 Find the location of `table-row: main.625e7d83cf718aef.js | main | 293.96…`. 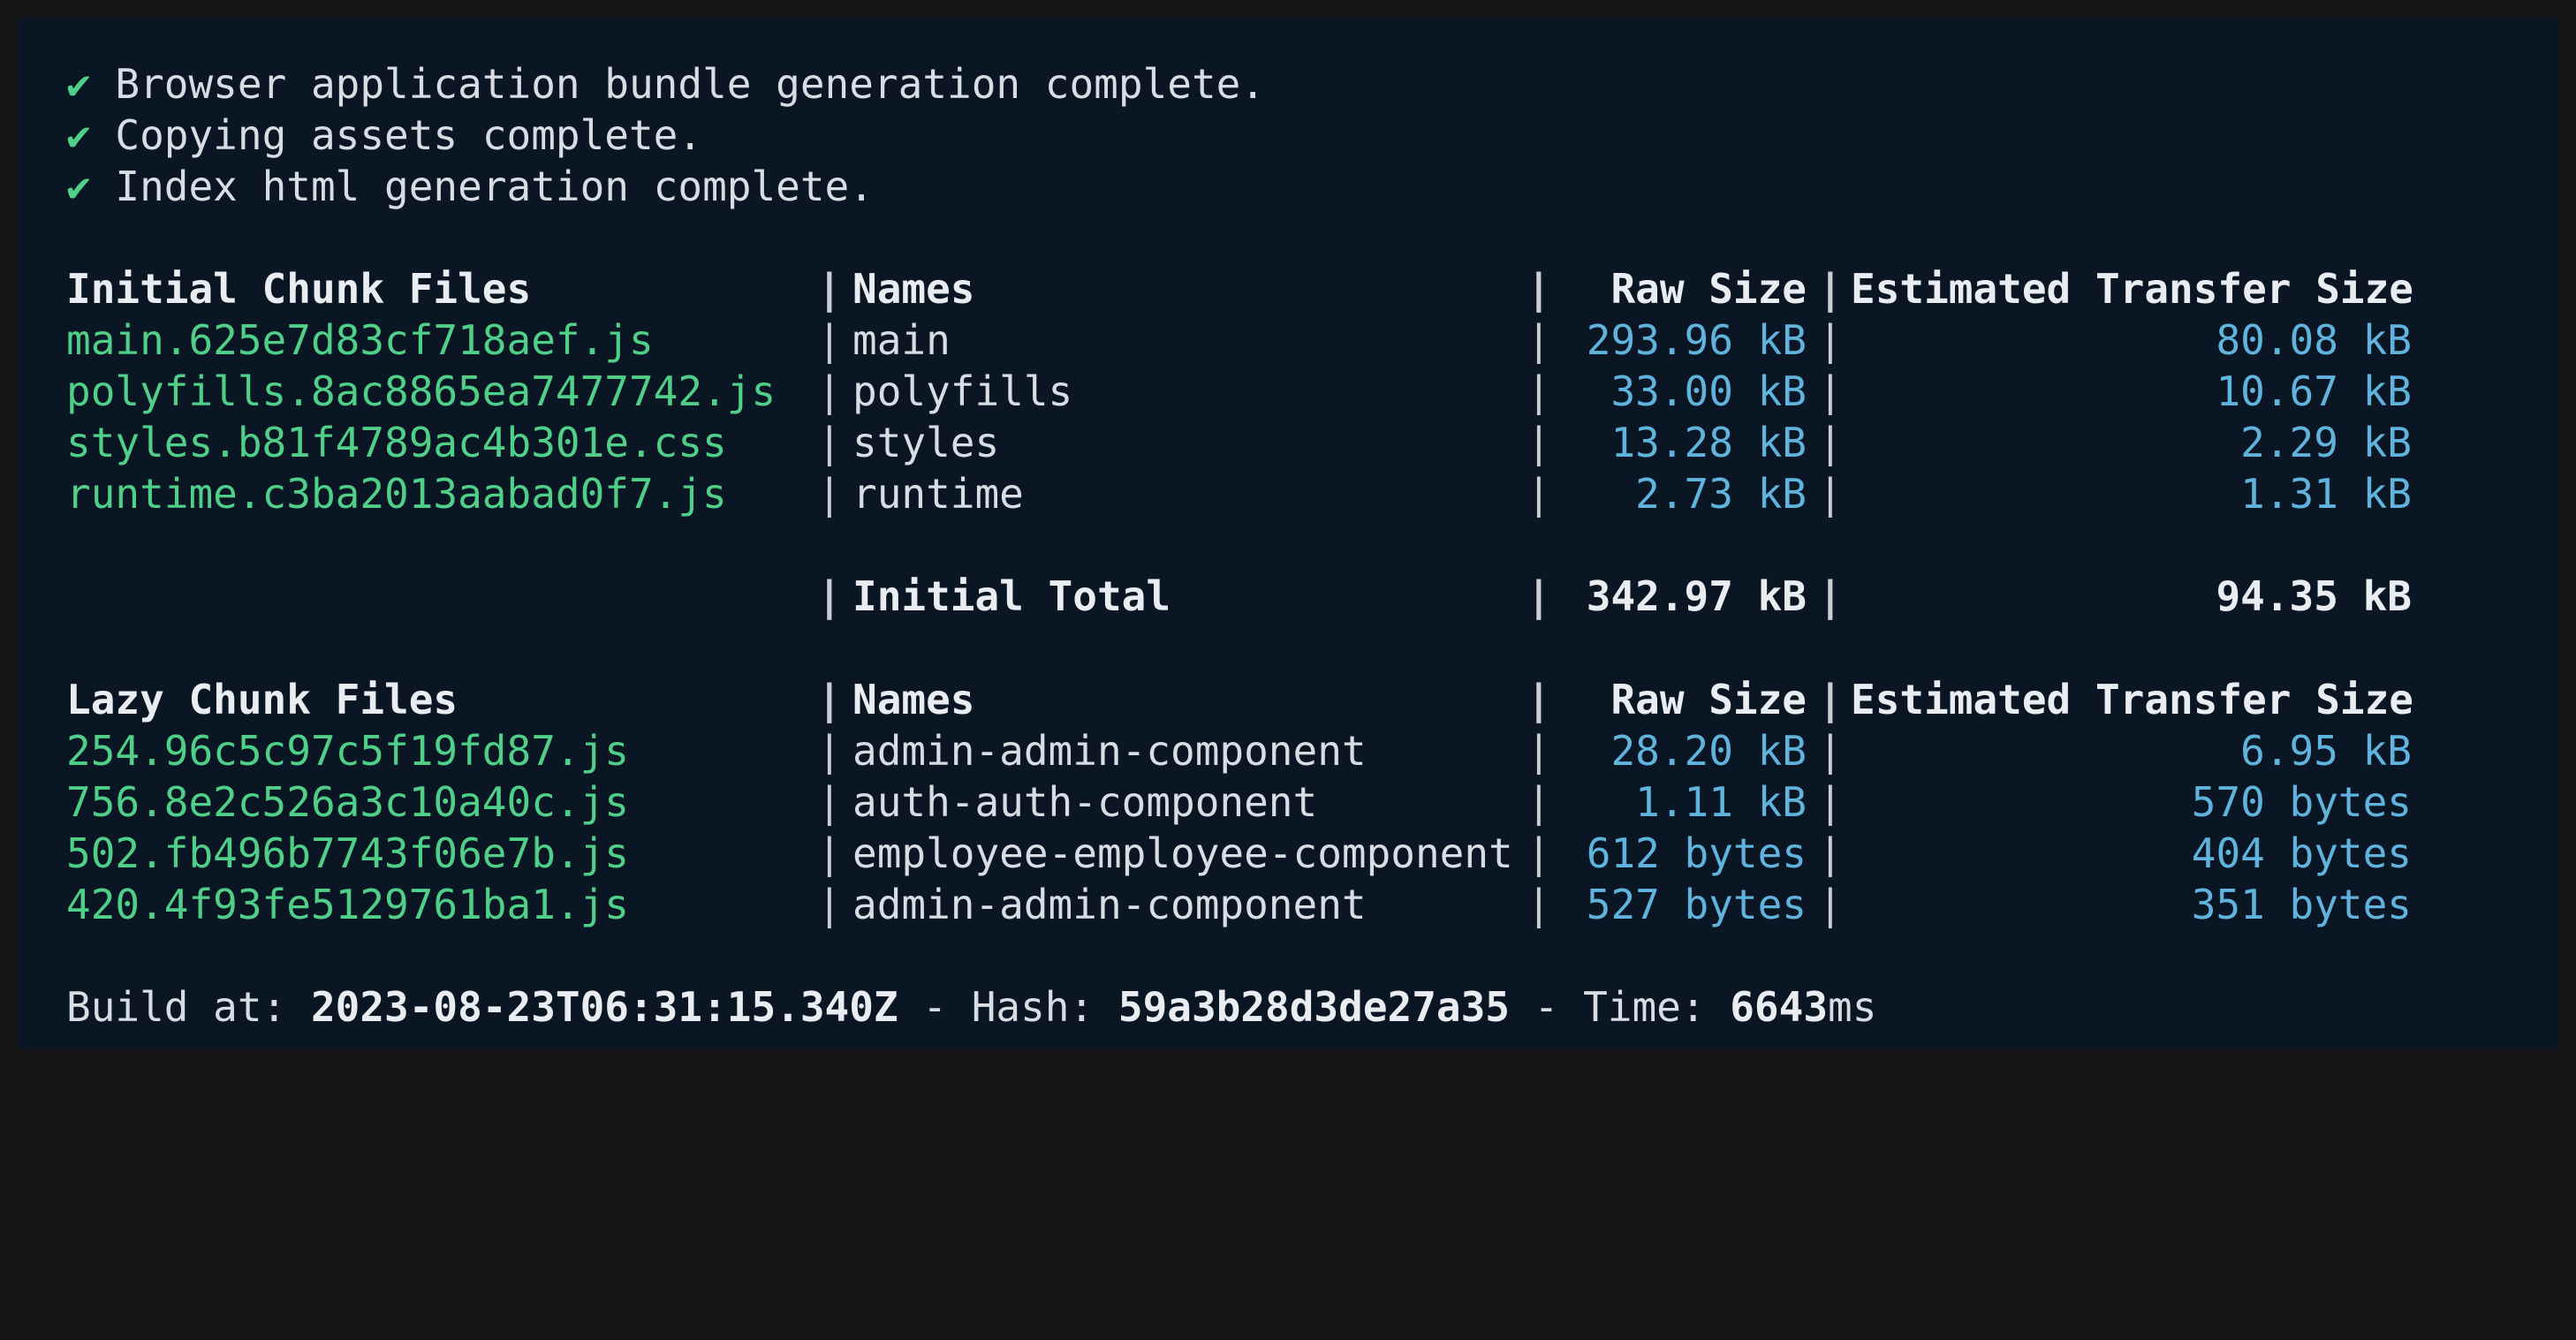

table-row: main.625e7d83cf718aef.js | main | 293.96… is located at coordinates (1239, 340).